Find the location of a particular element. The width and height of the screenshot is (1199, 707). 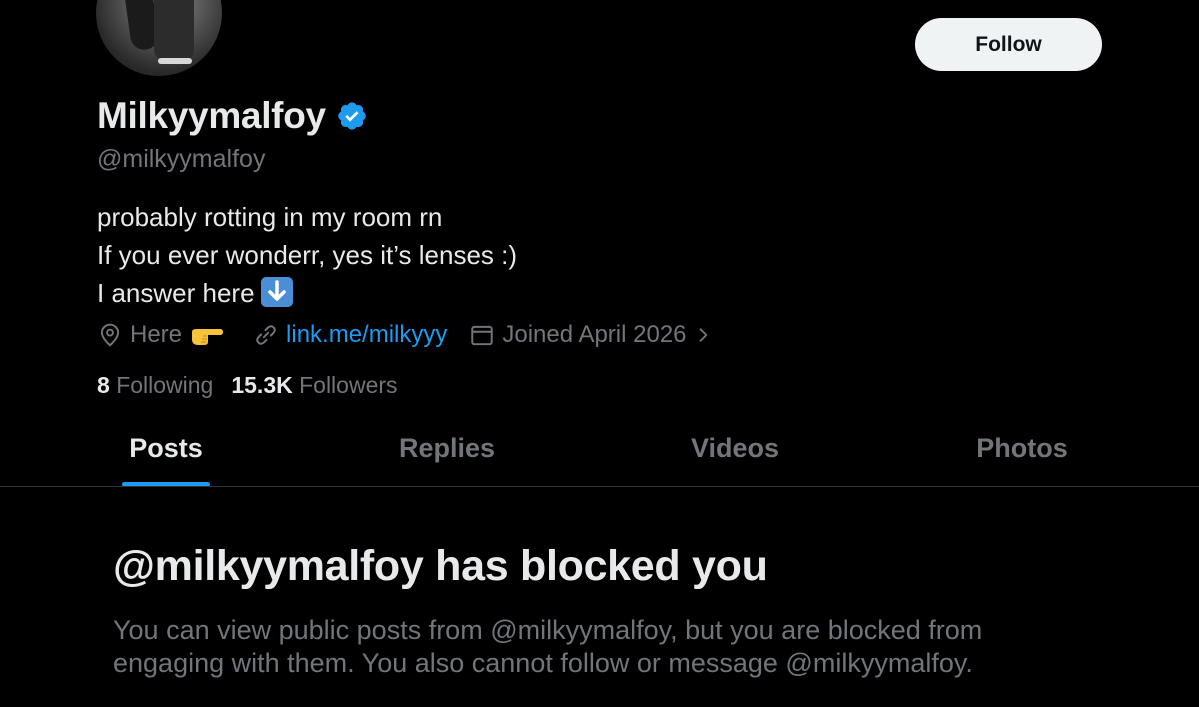

avatar-figure-body is located at coordinates (174, 30).